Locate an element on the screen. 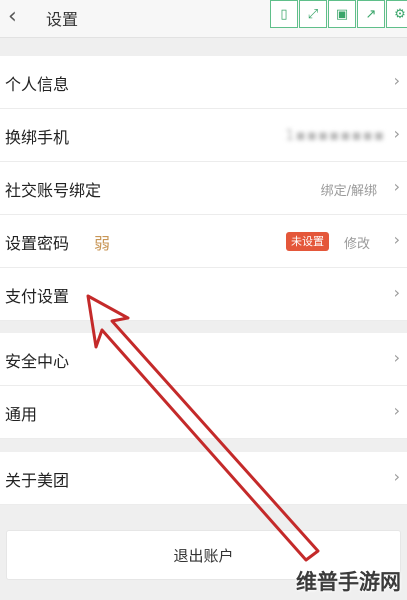  save-icon: ▣ is located at coordinates (342, 14).